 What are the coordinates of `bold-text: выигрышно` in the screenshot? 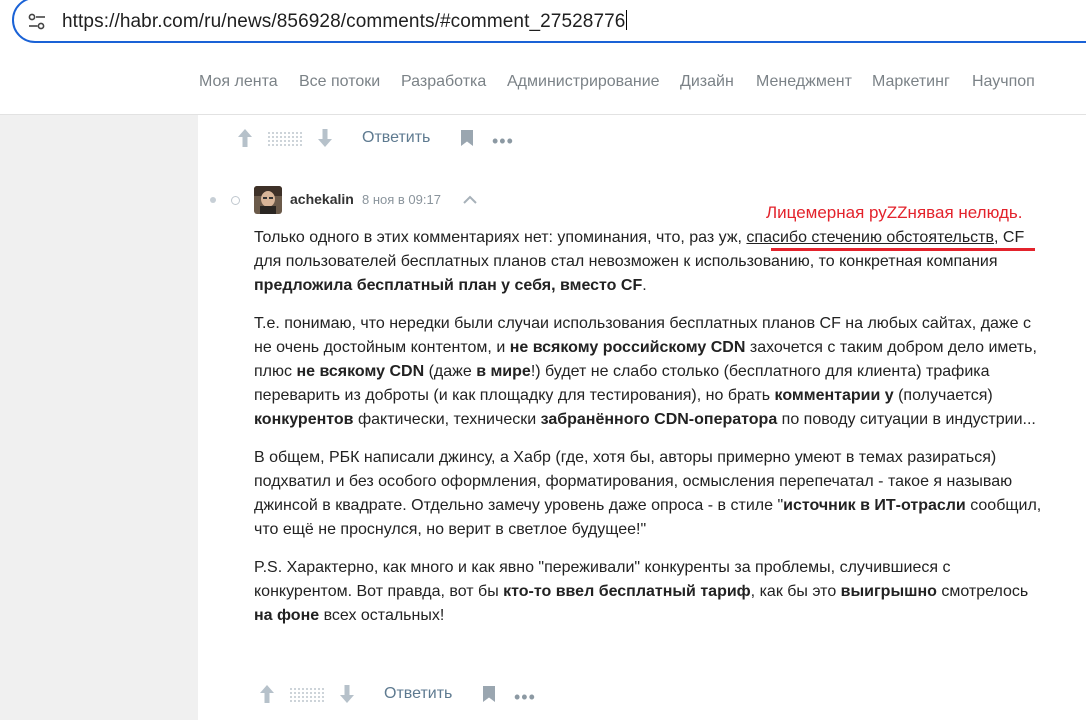 It's located at (888, 591).